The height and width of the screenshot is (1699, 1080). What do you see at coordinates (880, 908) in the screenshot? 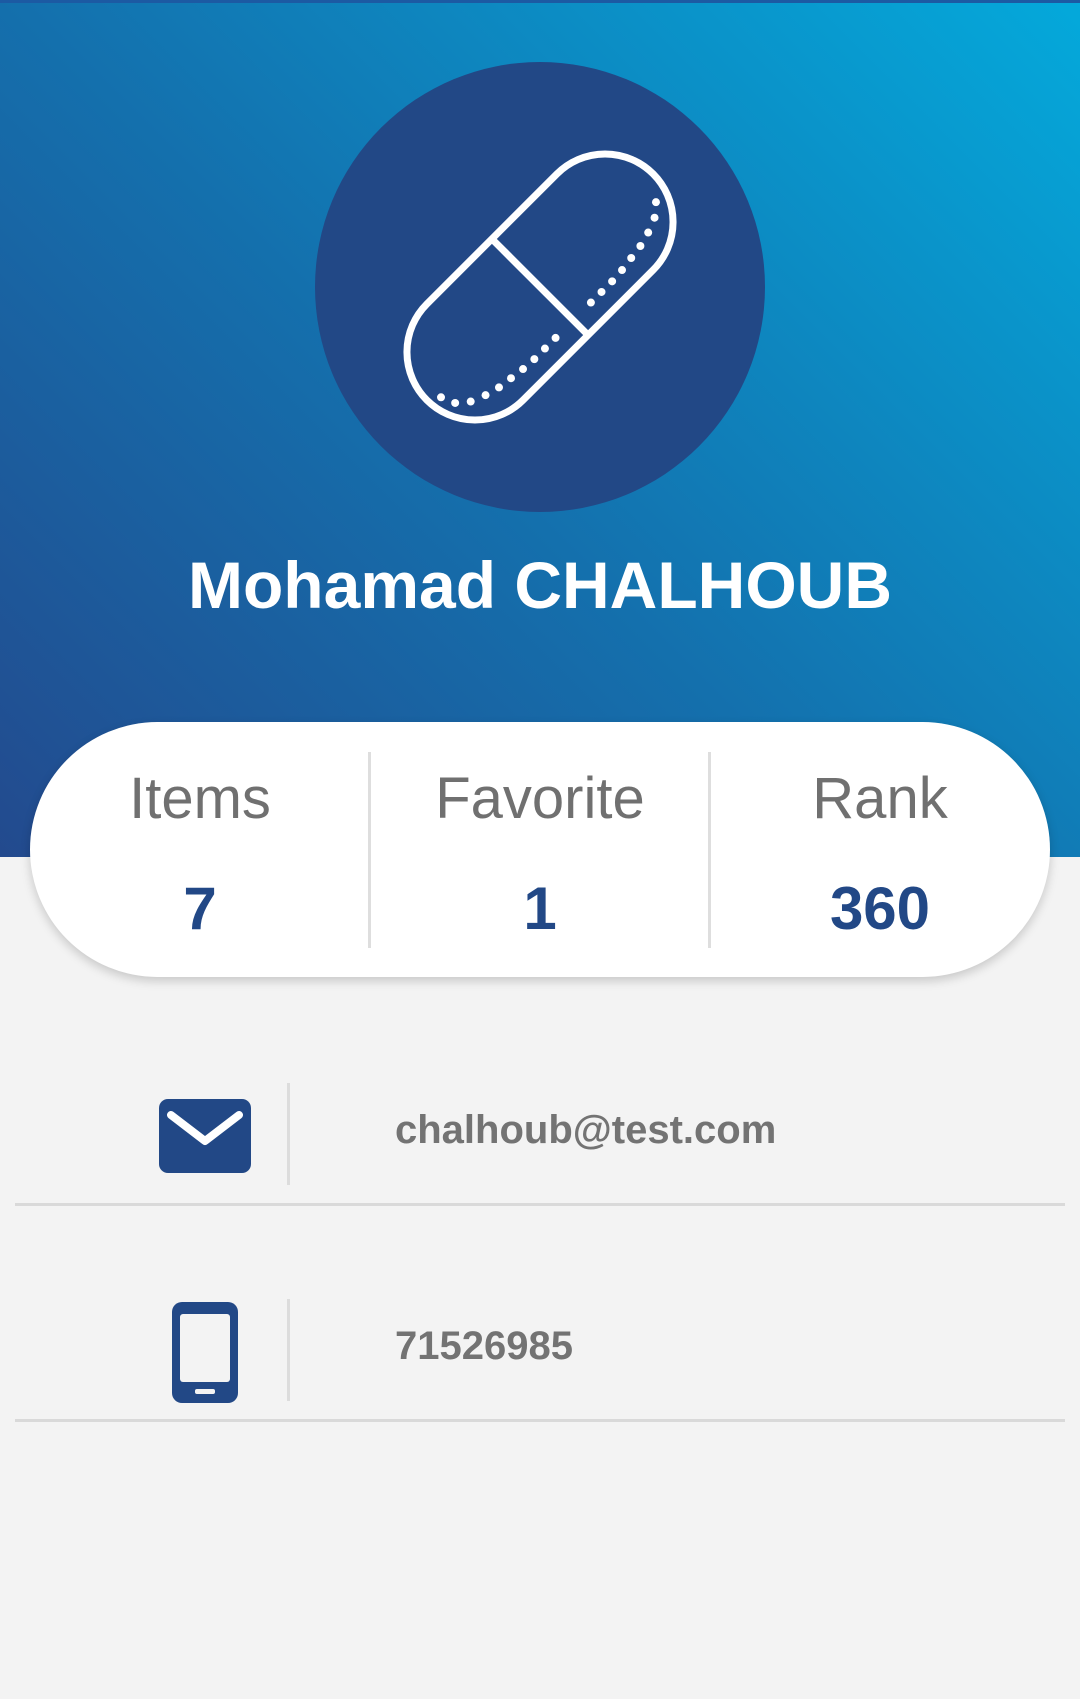
I see `stat-value: 360` at bounding box center [880, 908].